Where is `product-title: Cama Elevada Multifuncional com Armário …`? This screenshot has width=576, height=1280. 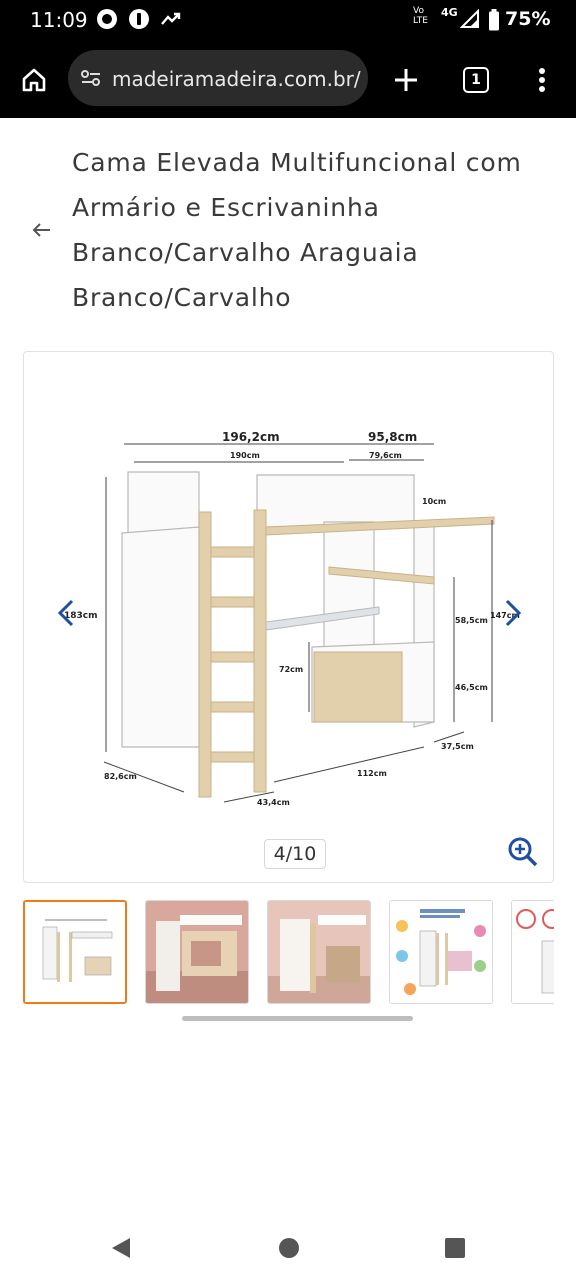 product-title: Cama Elevada Multifuncional com Armário … is located at coordinates (297, 230).